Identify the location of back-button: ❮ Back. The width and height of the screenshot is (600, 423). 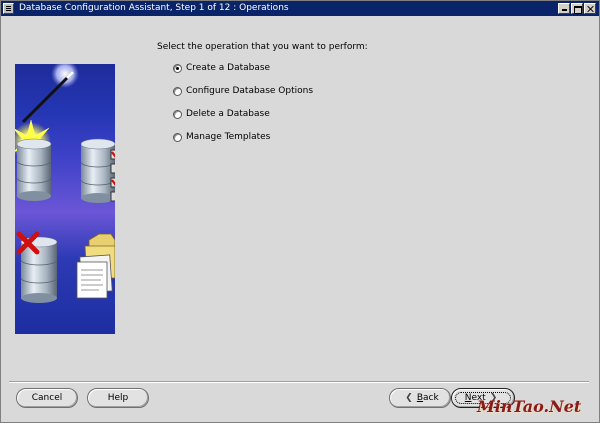
(420, 398).